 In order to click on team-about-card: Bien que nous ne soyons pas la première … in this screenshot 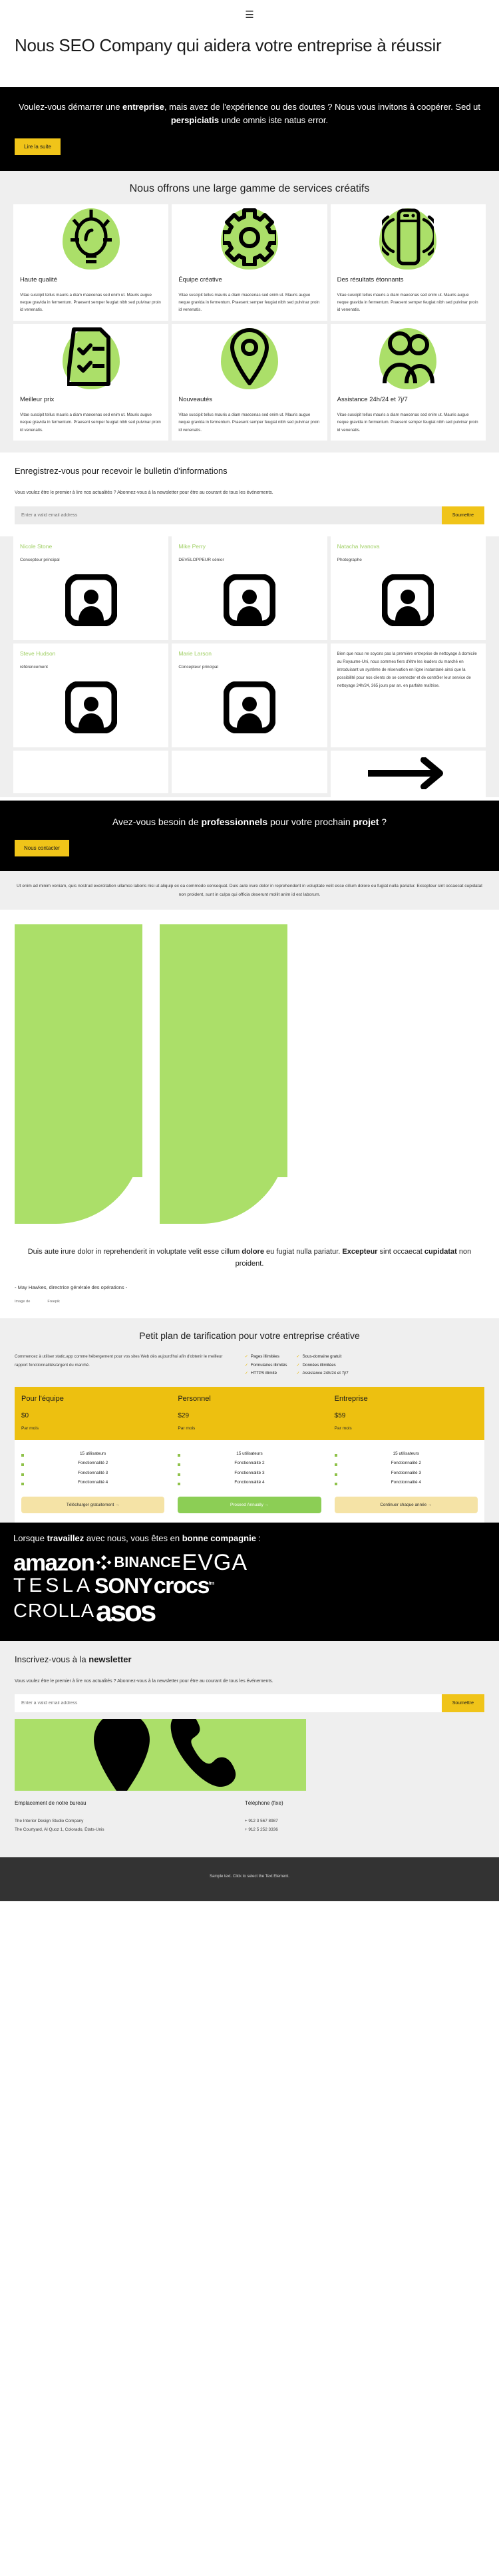, I will do `click(408, 695)`.